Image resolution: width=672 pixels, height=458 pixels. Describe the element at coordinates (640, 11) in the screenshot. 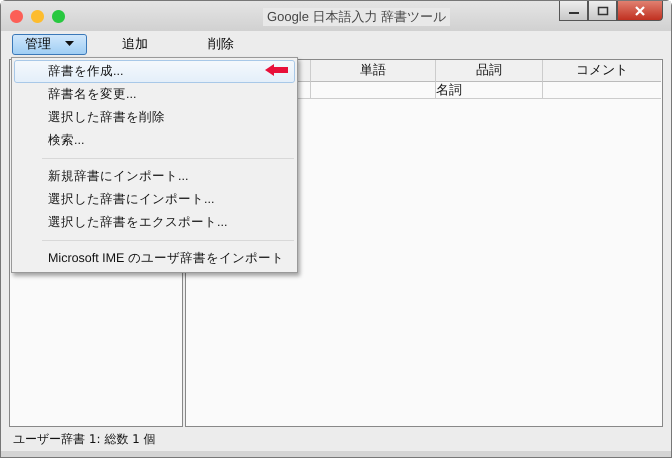

I see `close-icon` at that location.